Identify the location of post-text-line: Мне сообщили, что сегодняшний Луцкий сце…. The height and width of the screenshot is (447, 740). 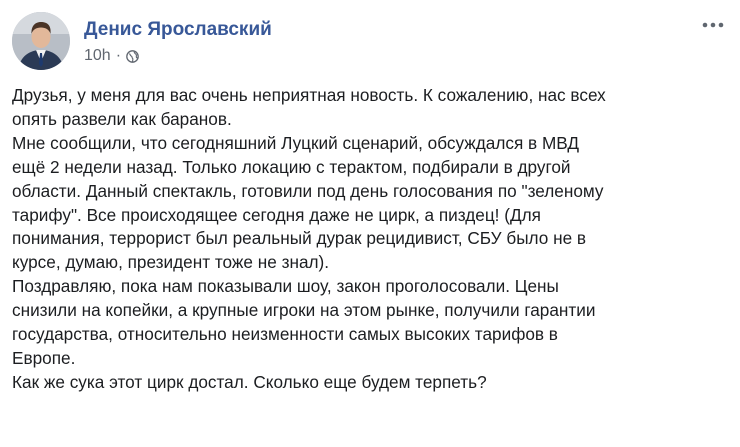
(295, 142).